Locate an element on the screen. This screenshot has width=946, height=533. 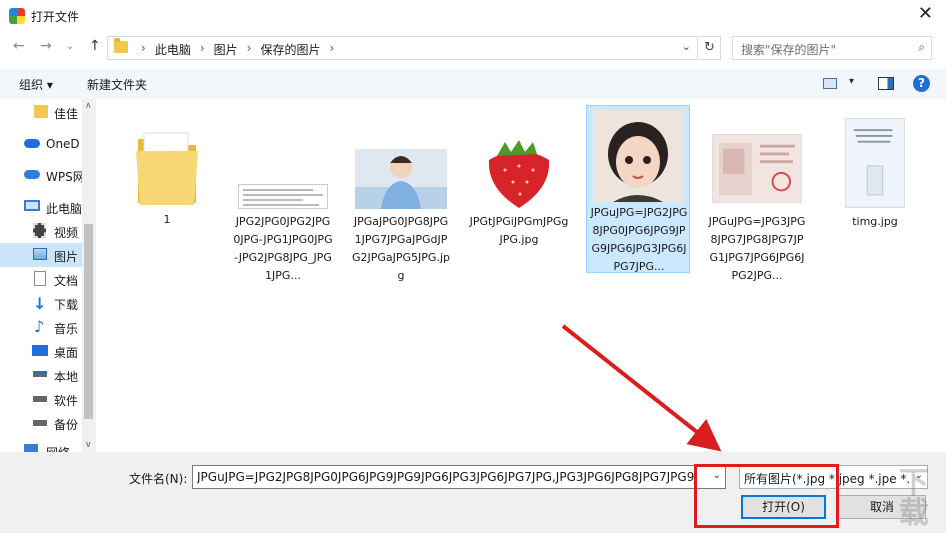
search-input: 搜索"保存的图片" ⌕ is located at coordinates (832, 48).